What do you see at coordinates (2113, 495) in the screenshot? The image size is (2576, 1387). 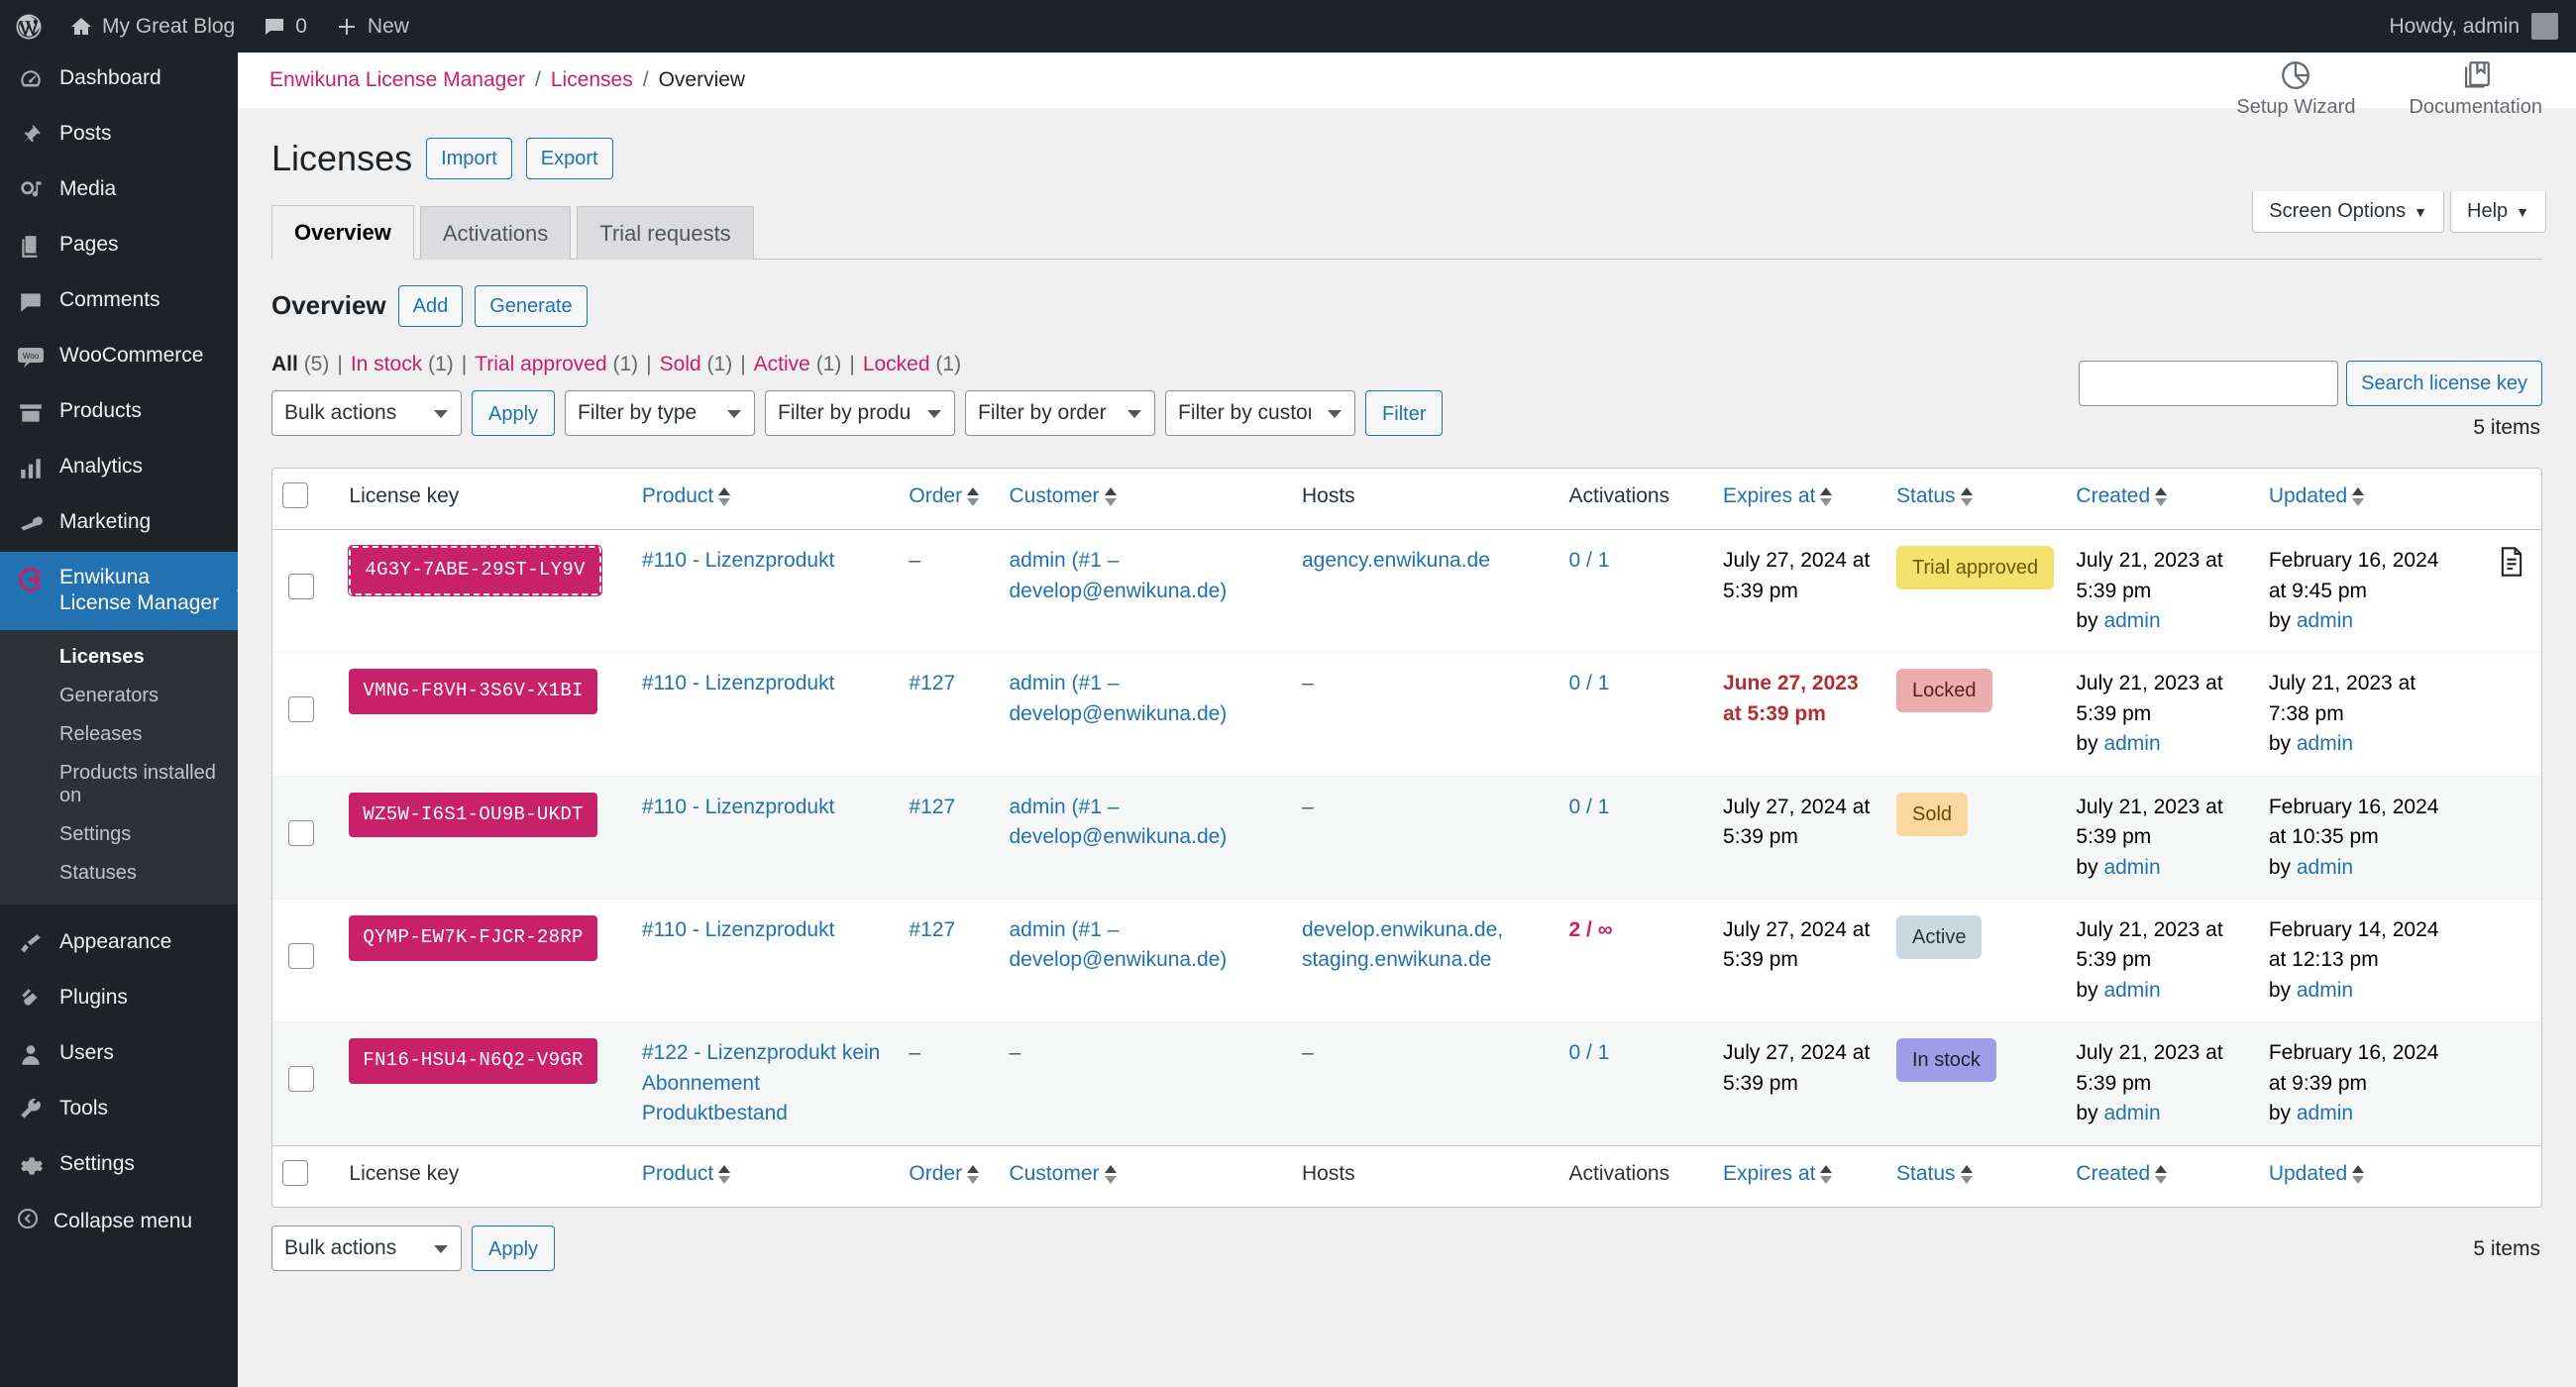 I see `sort-created-link: Created` at bounding box center [2113, 495].